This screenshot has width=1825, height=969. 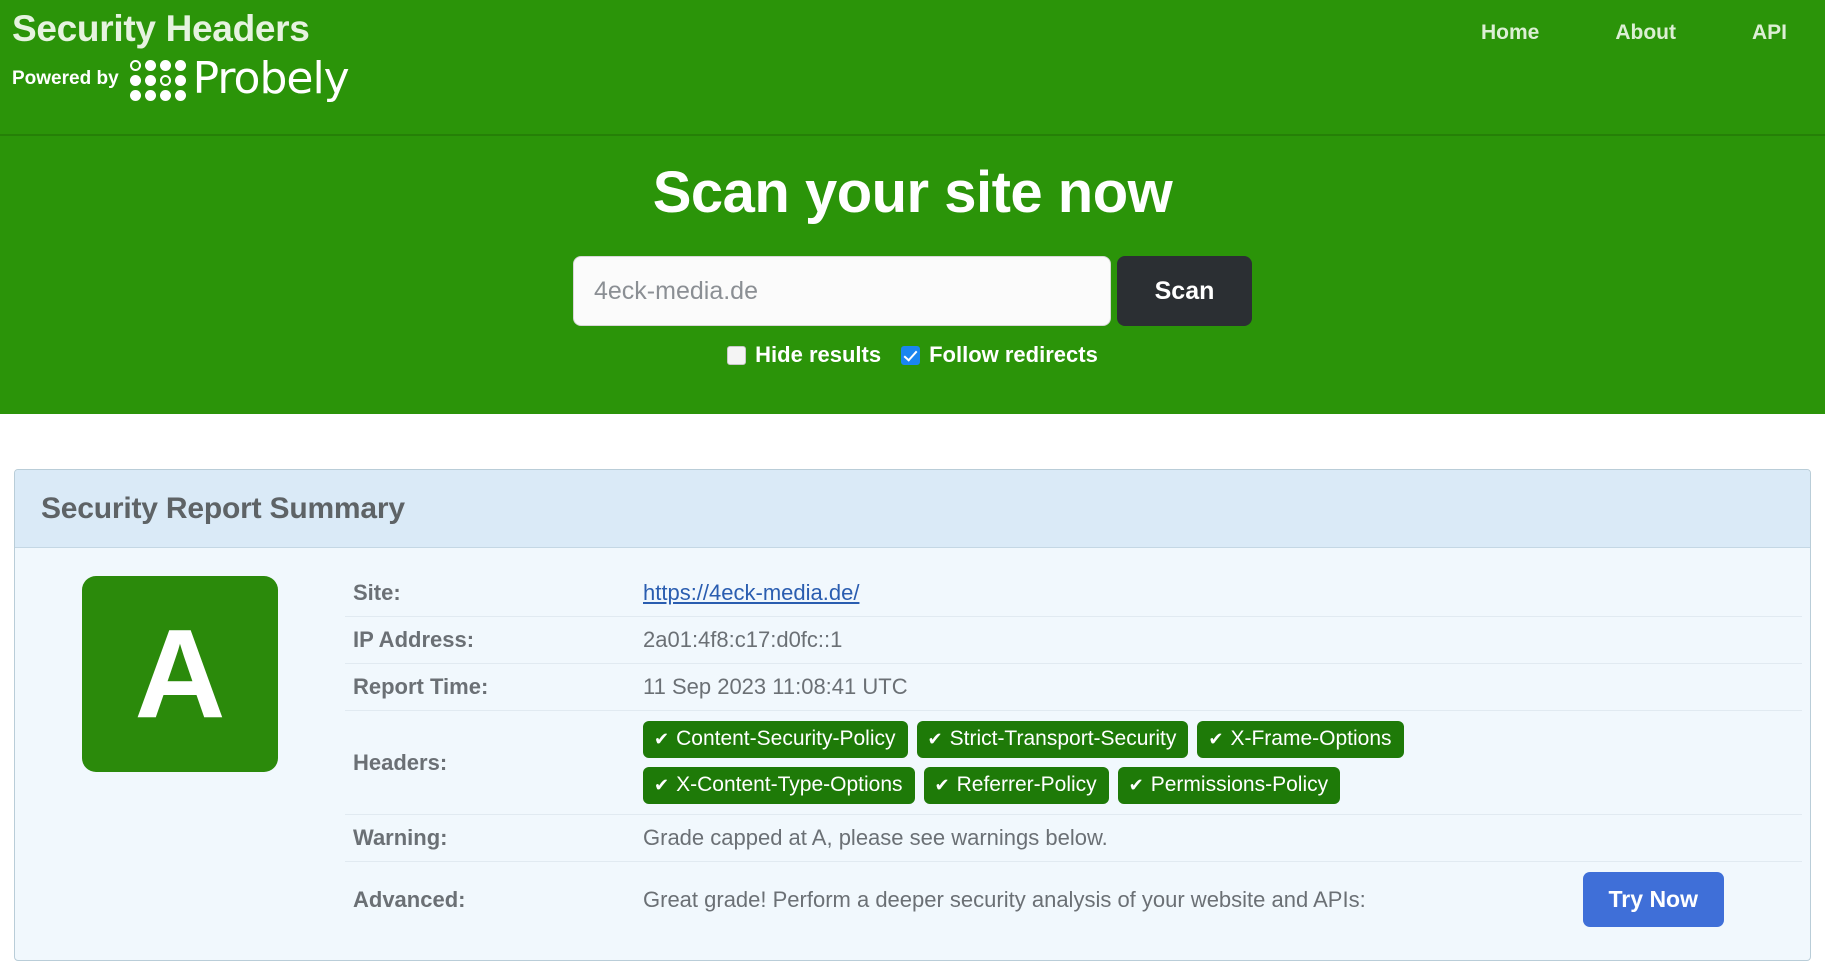 I want to click on follow-redirects-checkbox, so click(x=911, y=355).